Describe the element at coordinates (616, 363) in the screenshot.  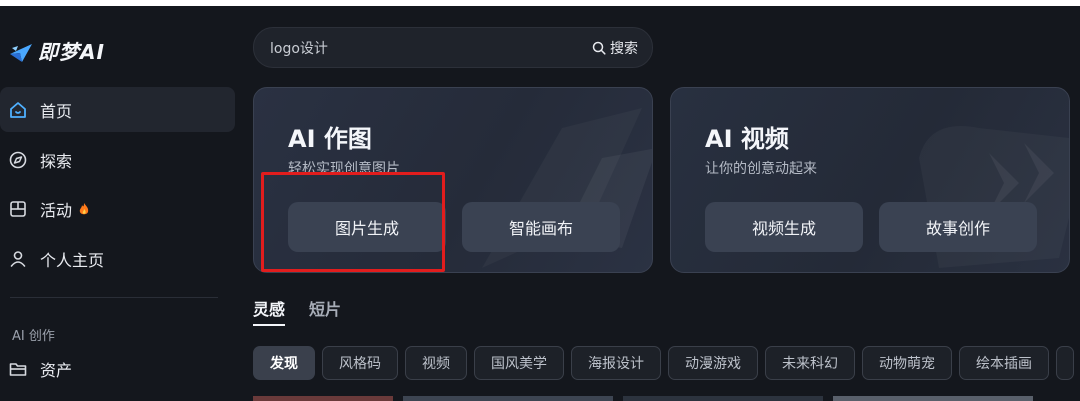
I see `chip-poster-design: 海报设计` at that location.